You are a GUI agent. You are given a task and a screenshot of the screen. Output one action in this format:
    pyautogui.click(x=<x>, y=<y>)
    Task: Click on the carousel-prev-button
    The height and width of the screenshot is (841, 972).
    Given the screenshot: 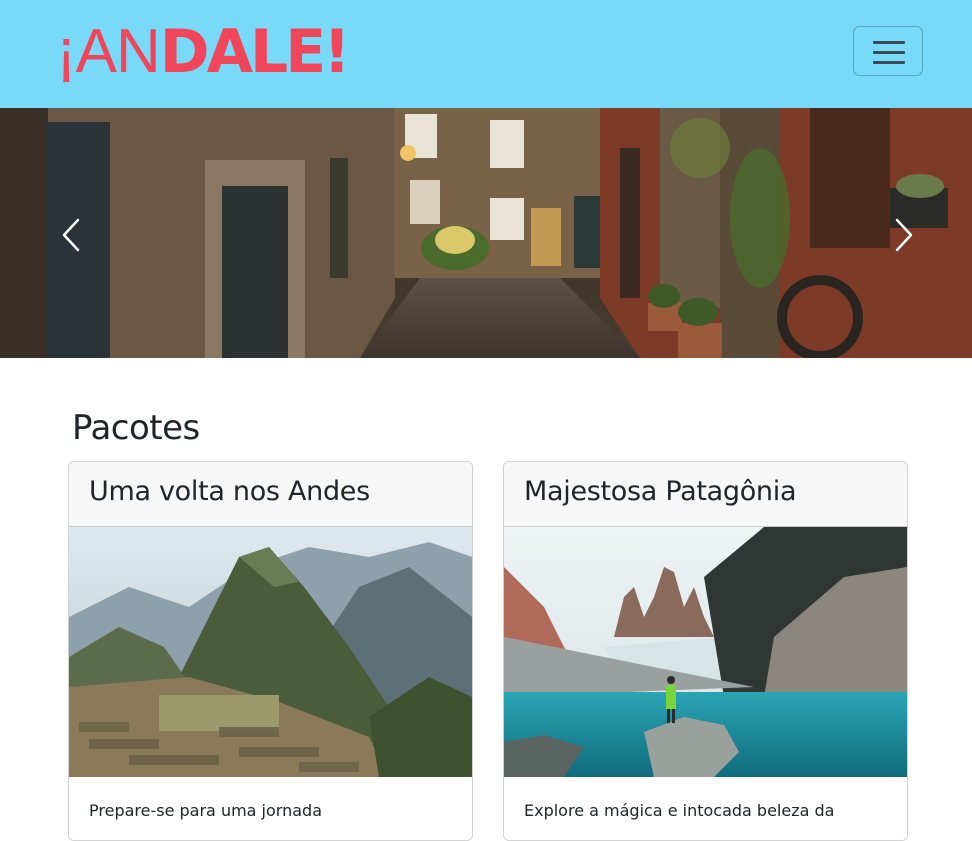 What is the action you would take?
    pyautogui.click(x=70, y=233)
    